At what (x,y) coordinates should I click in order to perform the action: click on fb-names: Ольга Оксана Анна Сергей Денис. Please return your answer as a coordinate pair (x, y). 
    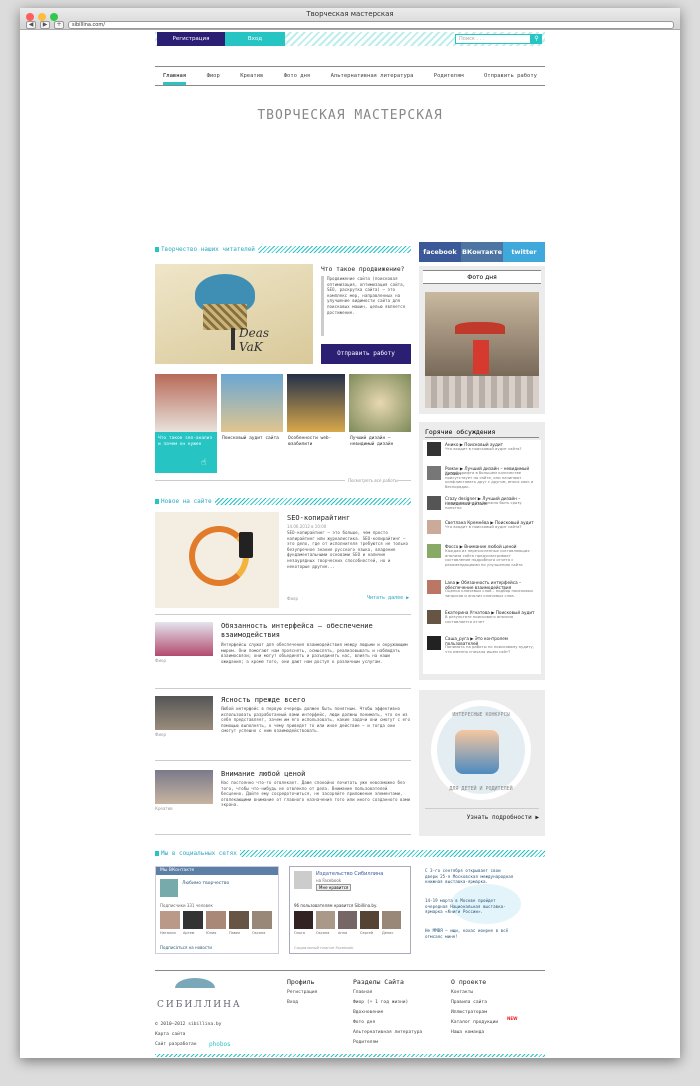
    Looking at the image, I should click on (347, 933).